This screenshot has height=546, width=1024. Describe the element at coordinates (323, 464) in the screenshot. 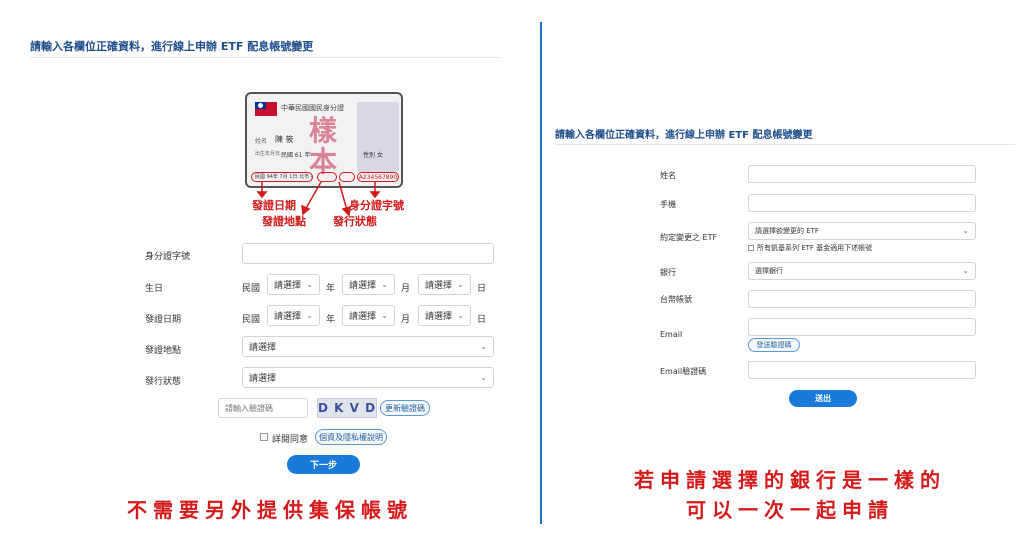

I see `next-step-button: 下一步` at that location.